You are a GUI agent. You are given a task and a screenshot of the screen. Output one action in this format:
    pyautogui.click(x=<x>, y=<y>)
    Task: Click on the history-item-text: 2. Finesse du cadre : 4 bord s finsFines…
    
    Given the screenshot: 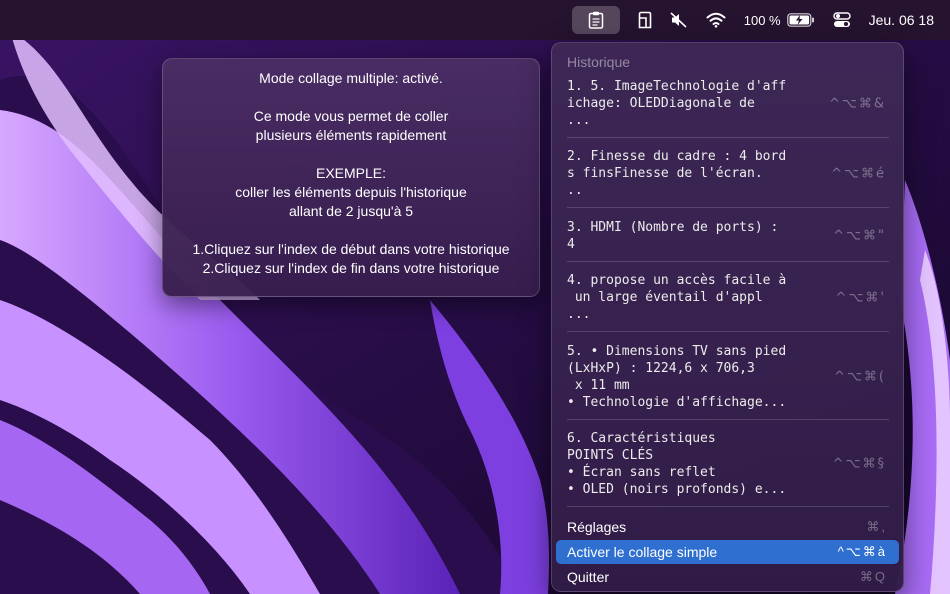 What is the action you would take?
    pyautogui.click(x=677, y=173)
    